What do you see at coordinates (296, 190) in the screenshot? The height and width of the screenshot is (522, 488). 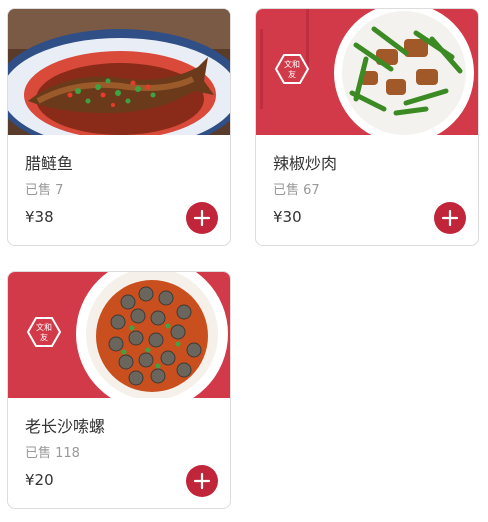 I see `sold-count: 已售 67` at bounding box center [296, 190].